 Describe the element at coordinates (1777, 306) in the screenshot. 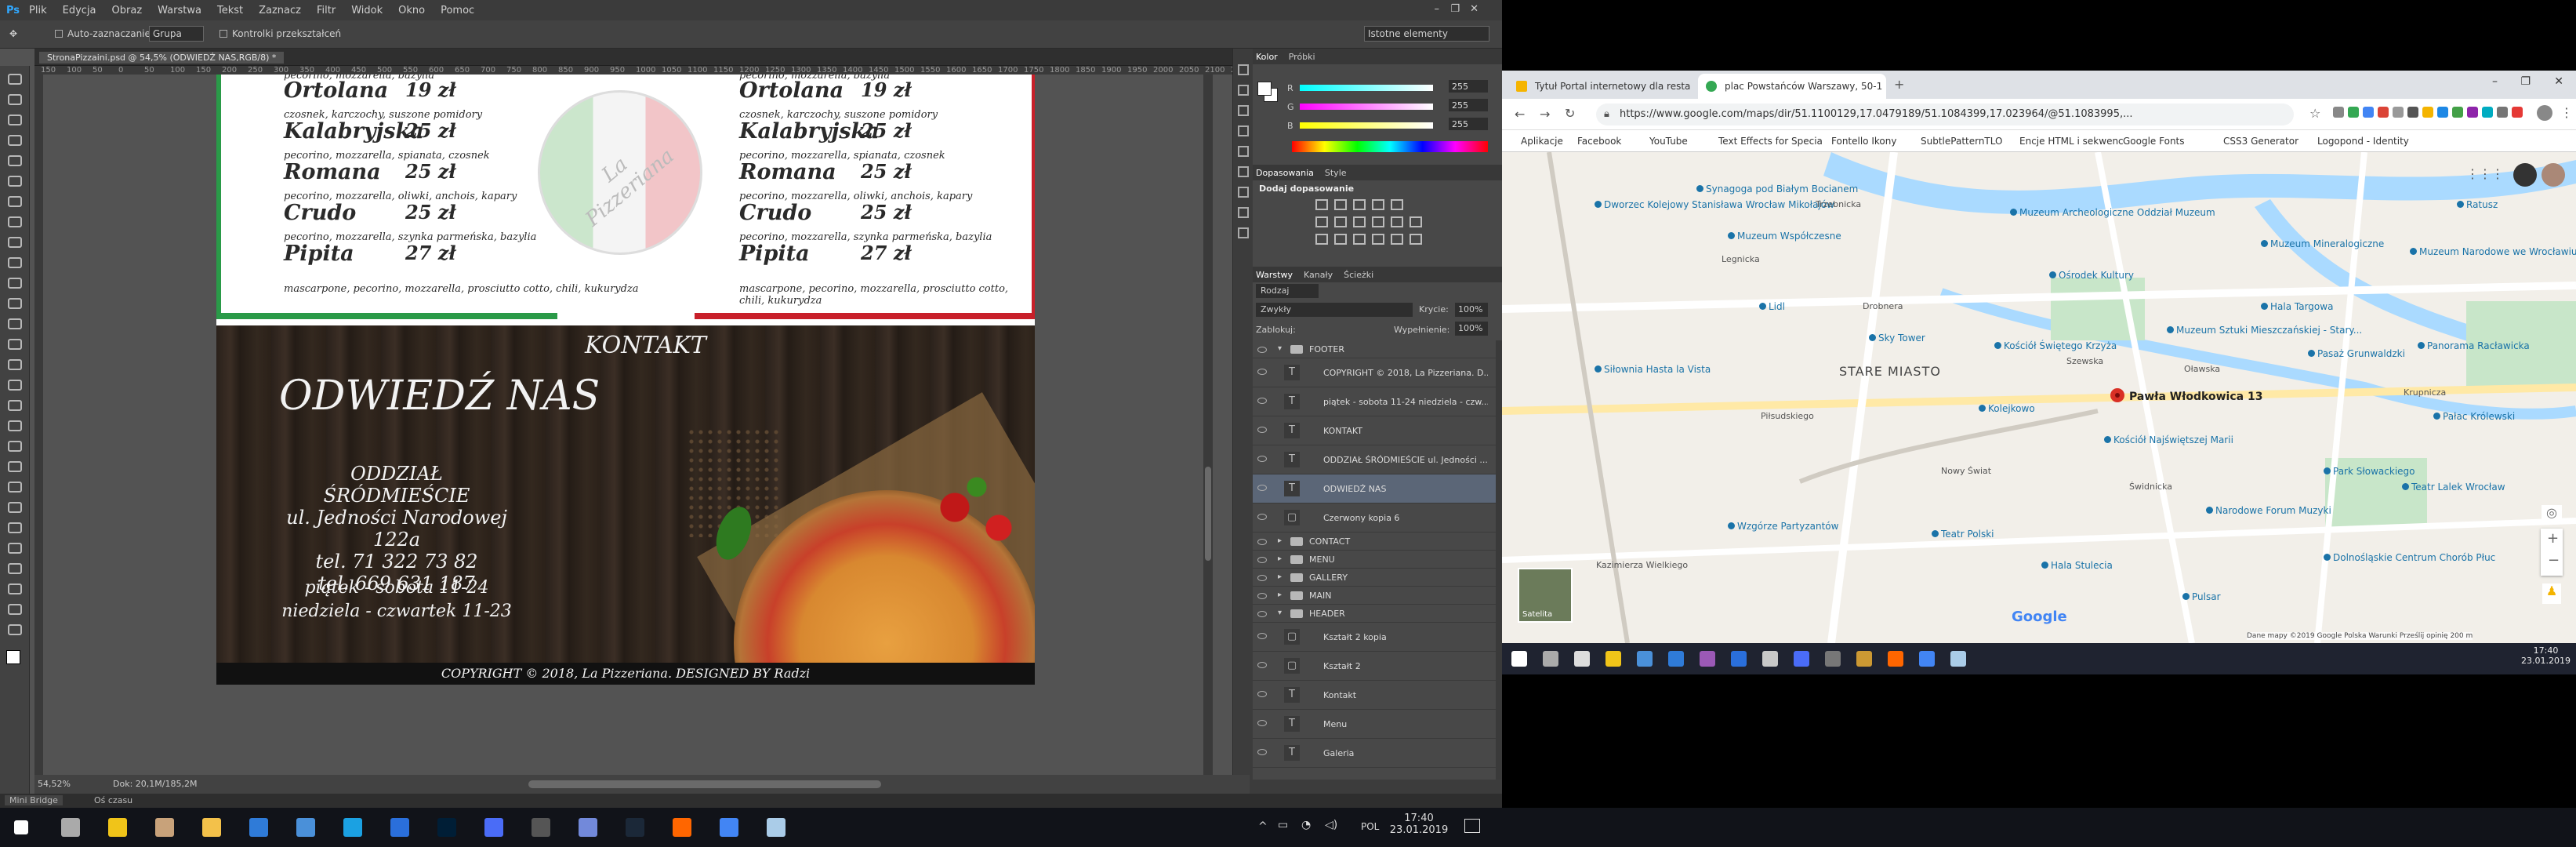

I see `poi-label: Lidl` at that location.